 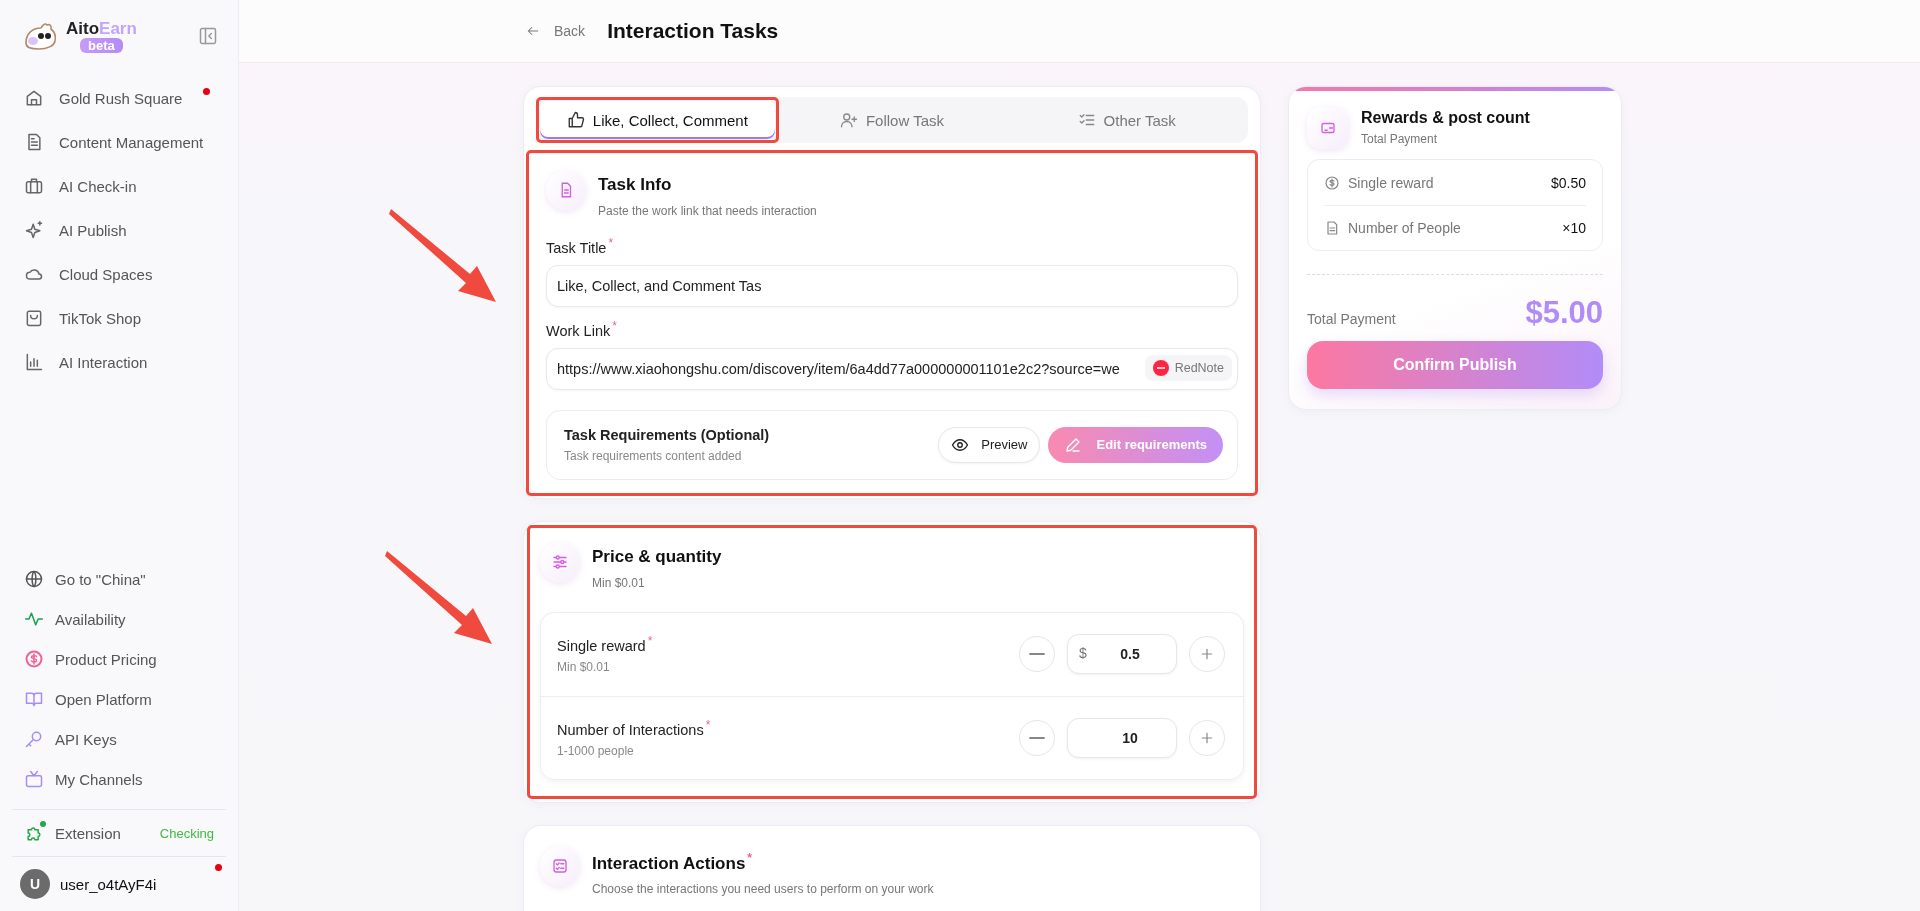 What do you see at coordinates (119, 362) in the screenshot?
I see `nav-item: AI Interaction` at bounding box center [119, 362].